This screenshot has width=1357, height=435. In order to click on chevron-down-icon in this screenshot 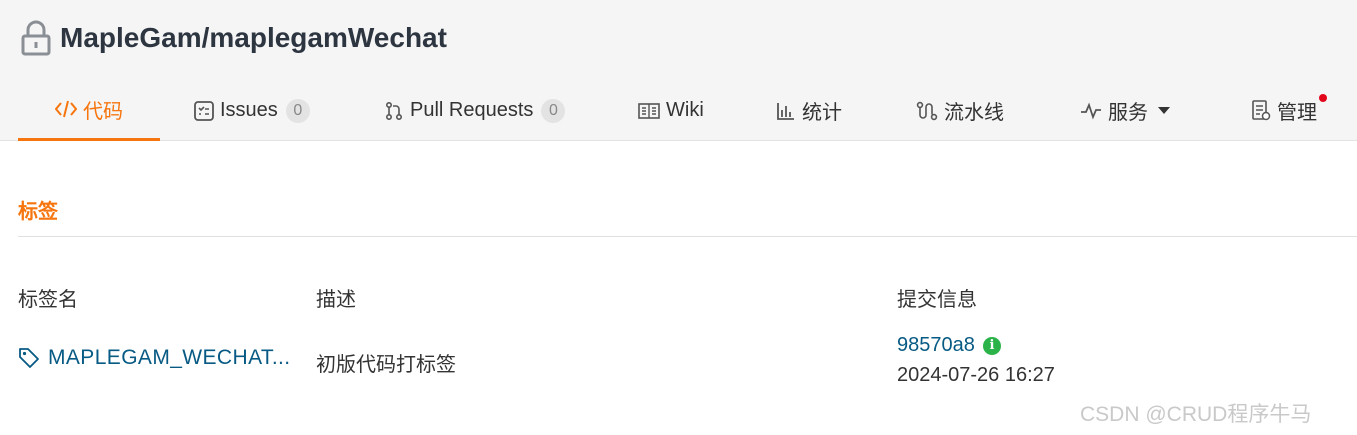, I will do `click(1164, 110)`.